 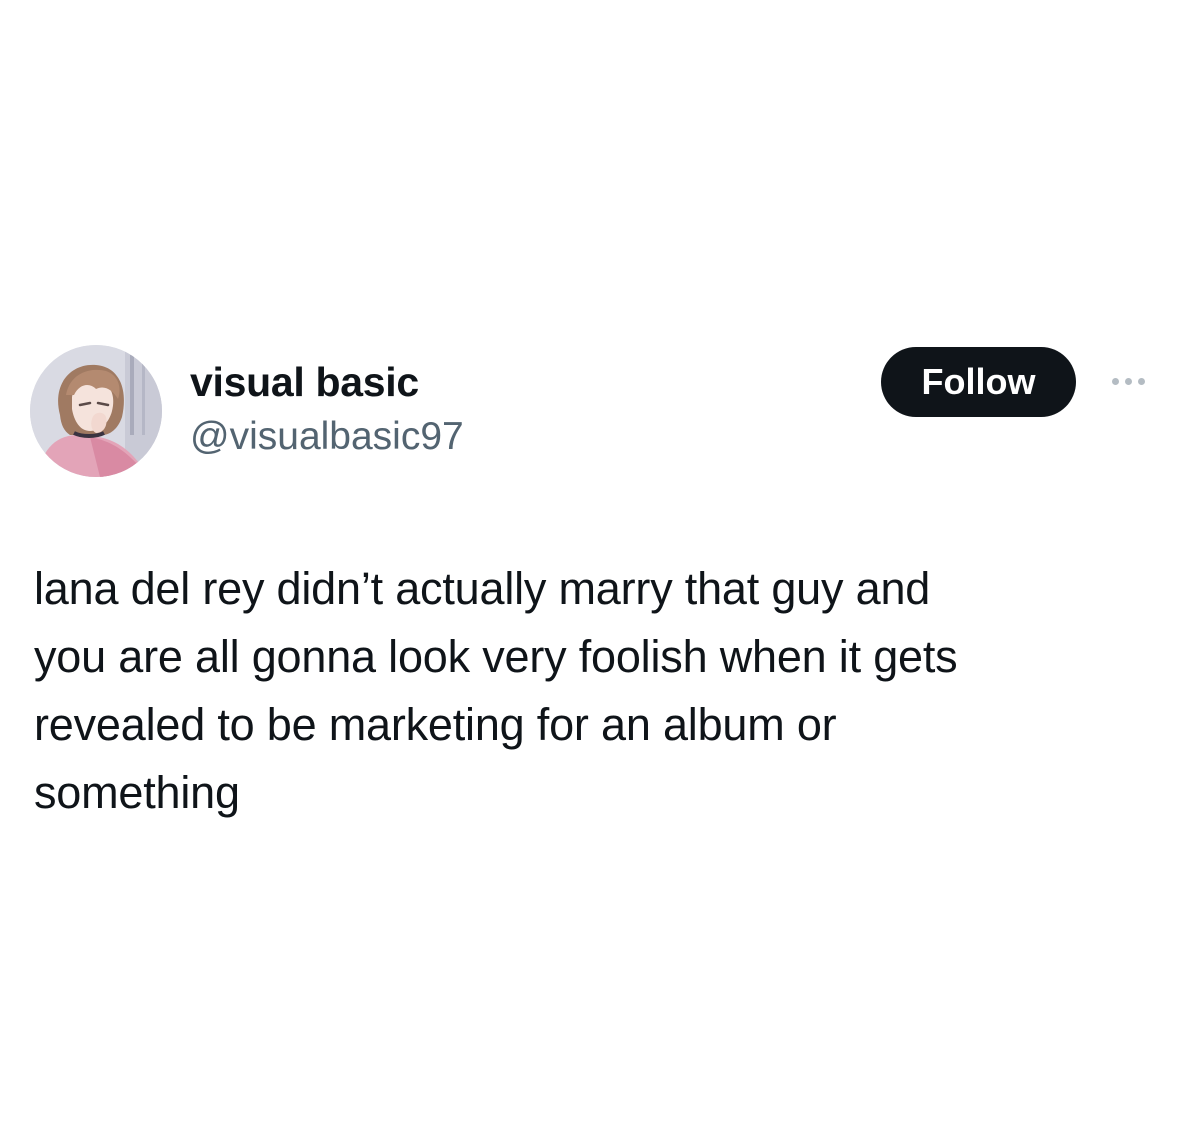 What do you see at coordinates (137, 792) in the screenshot?
I see `tweet-text-line: something` at bounding box center [137, 792].